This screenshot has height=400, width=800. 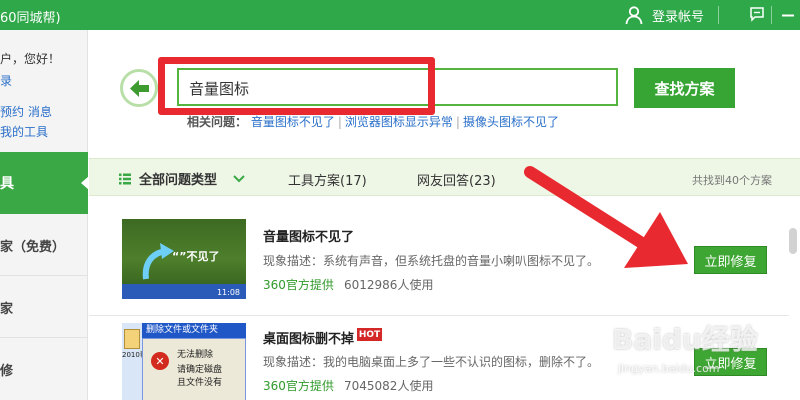 I want to click on result-thumbnail: 2010帮助 删除文件或文件夹 ✕ 无法删除 请确定磁盘 且文件没有, so click(x=184, y=361).